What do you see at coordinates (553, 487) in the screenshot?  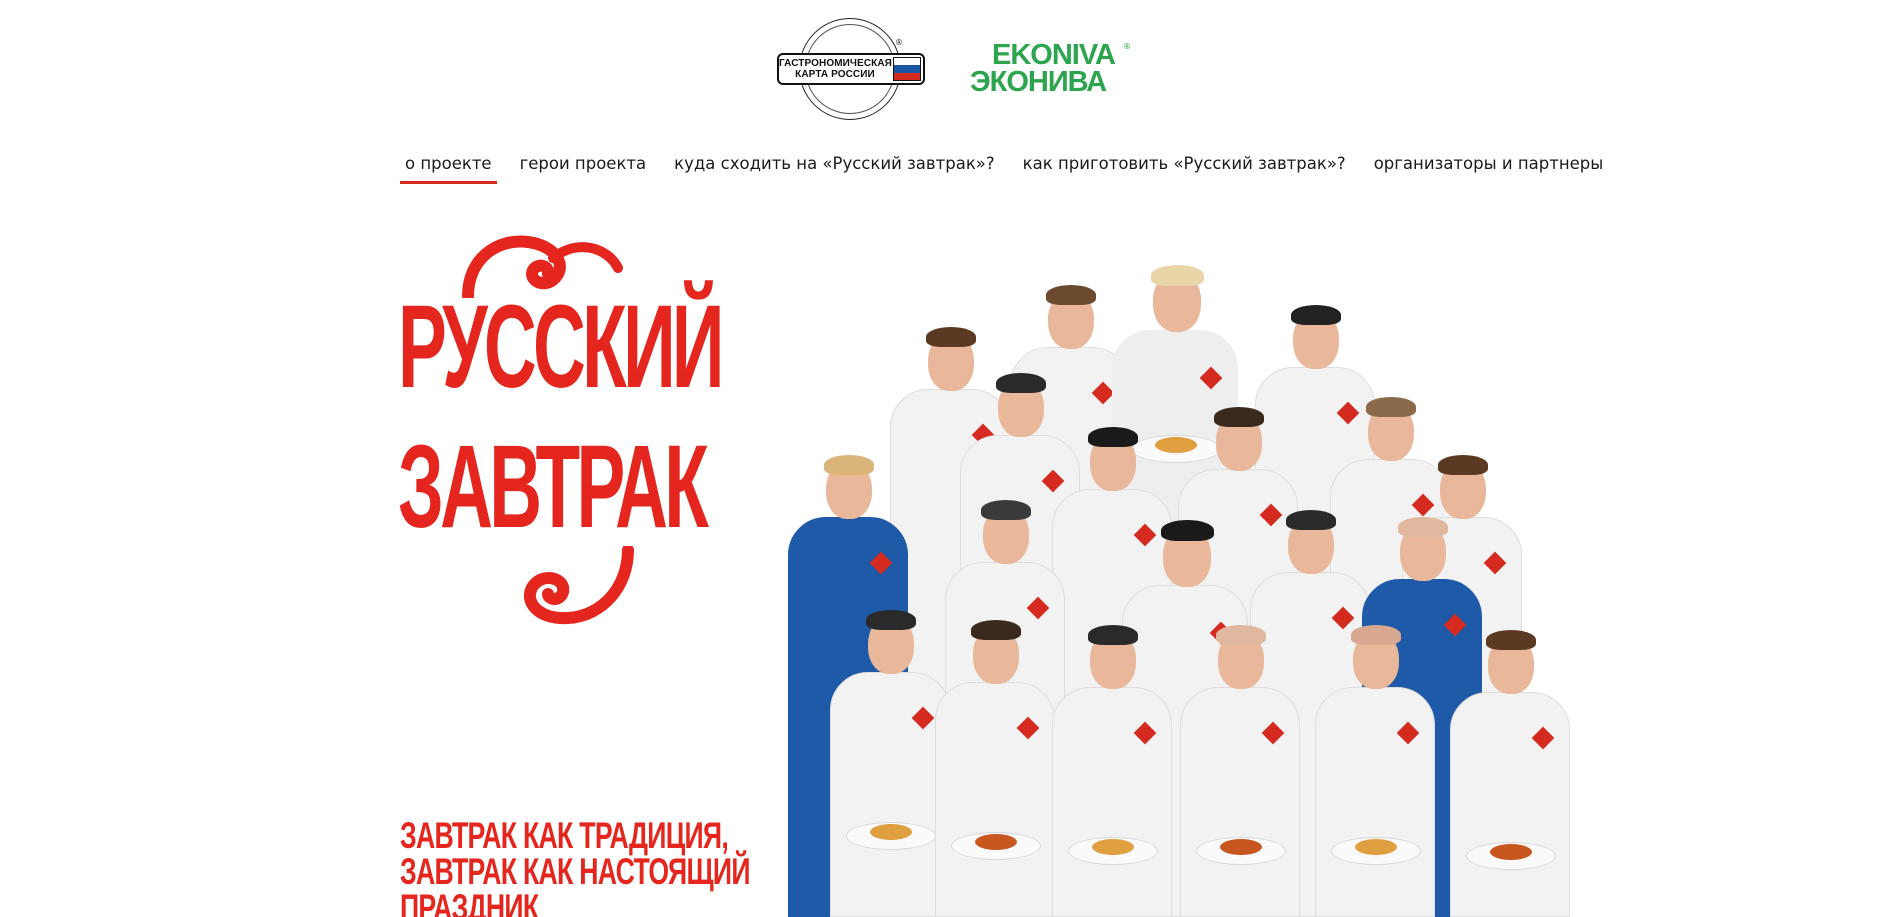 I see `hero-title-line2: ЗАВТРАК` at bounding box center [553, 487].